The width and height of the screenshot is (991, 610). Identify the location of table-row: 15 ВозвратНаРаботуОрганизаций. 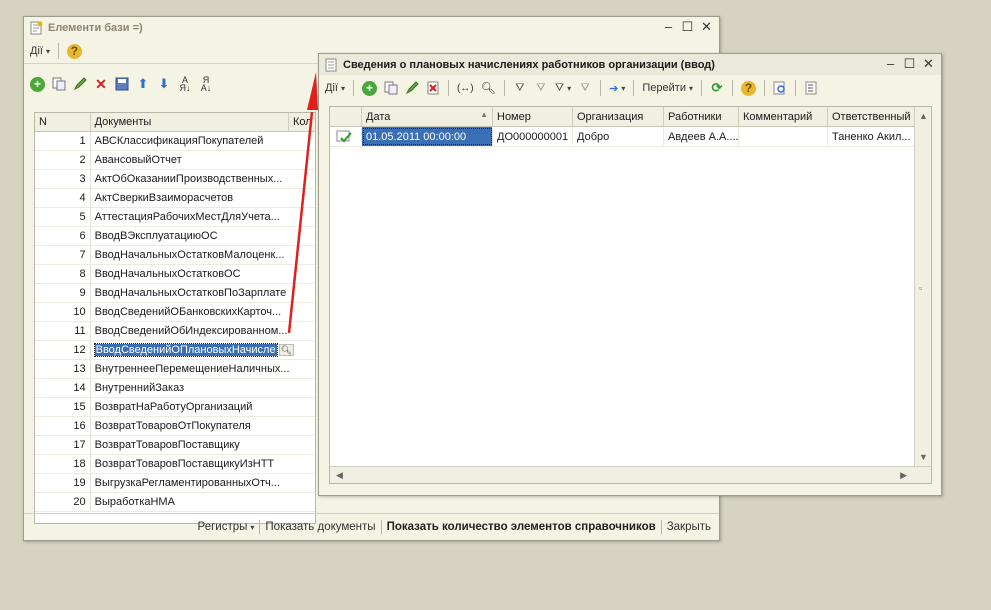
(175, 407).